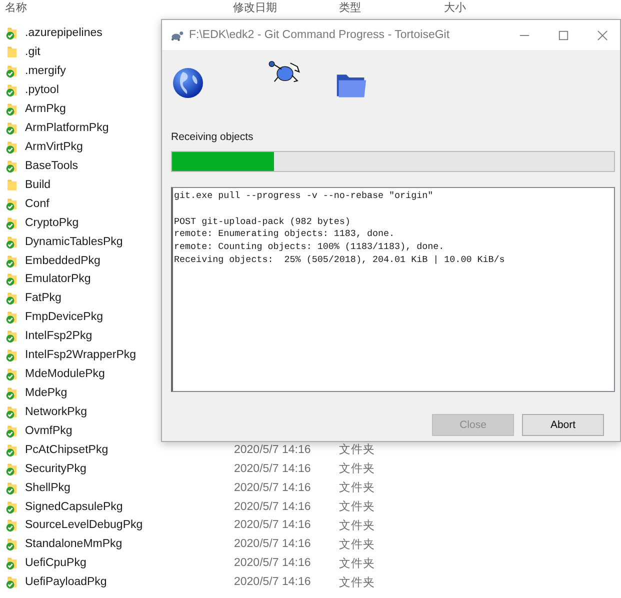 This screenshot has height=598, width=621. Describe the element at coordinates (339, 260) in the screenshot. I see `log-line: Receiving objects: 25% (505/2018), 204.01 KiB | 10.00 KiB/s` at that location.